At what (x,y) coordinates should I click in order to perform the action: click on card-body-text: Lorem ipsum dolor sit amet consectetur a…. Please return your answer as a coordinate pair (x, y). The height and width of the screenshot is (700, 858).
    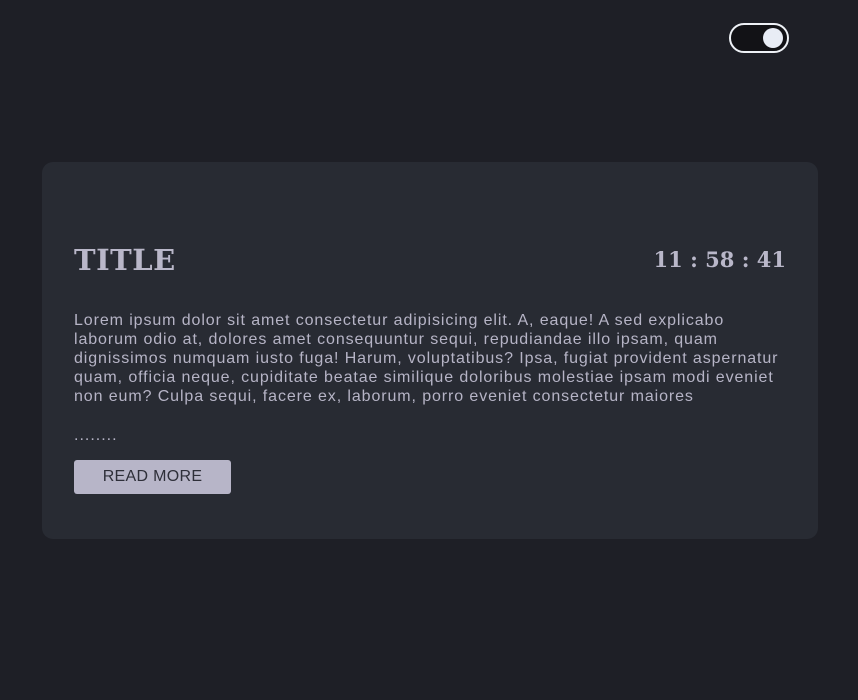
    Looking at the image, I should click on (426, 358).